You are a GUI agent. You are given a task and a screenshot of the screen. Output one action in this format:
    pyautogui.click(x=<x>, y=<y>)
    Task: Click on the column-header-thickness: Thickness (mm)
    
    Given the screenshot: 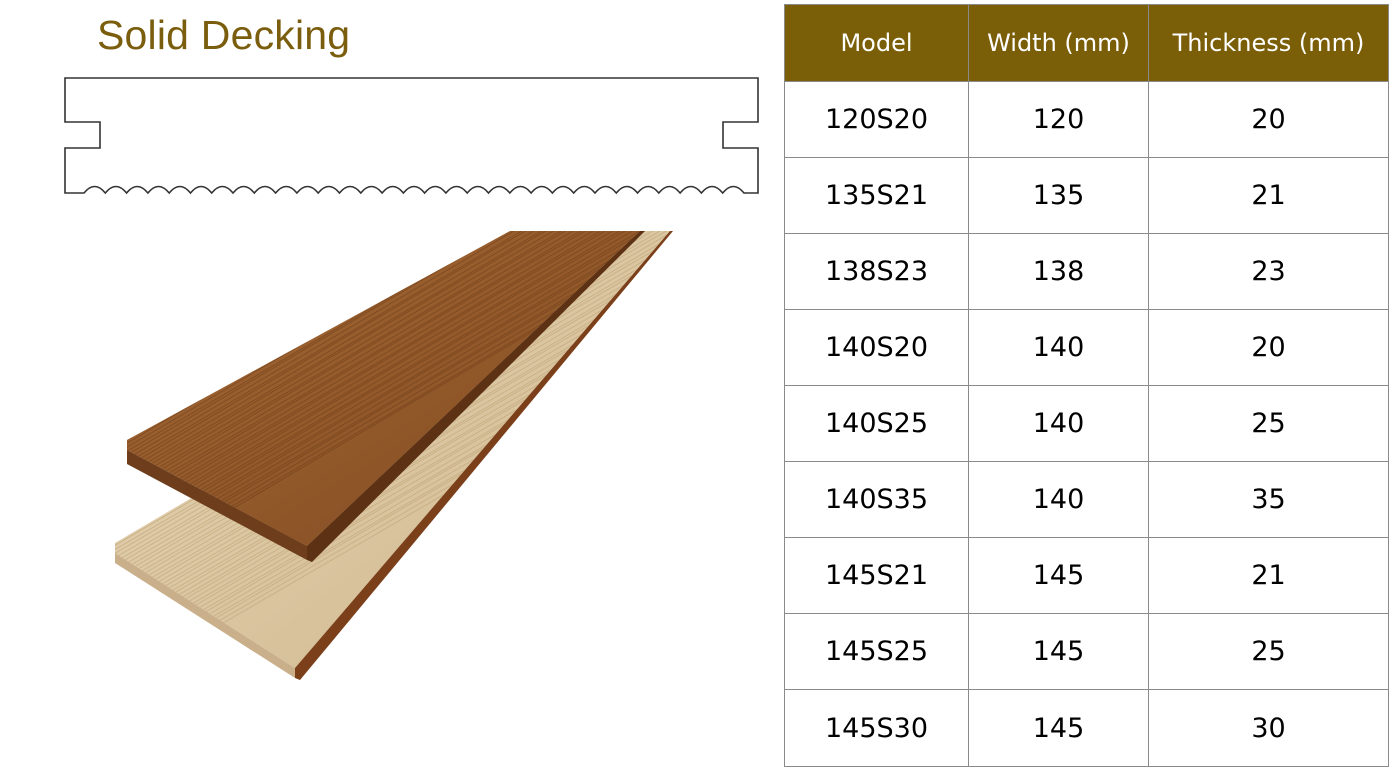 What is the action you would take?
    pyautogui.click(x=1268, y=43)
    